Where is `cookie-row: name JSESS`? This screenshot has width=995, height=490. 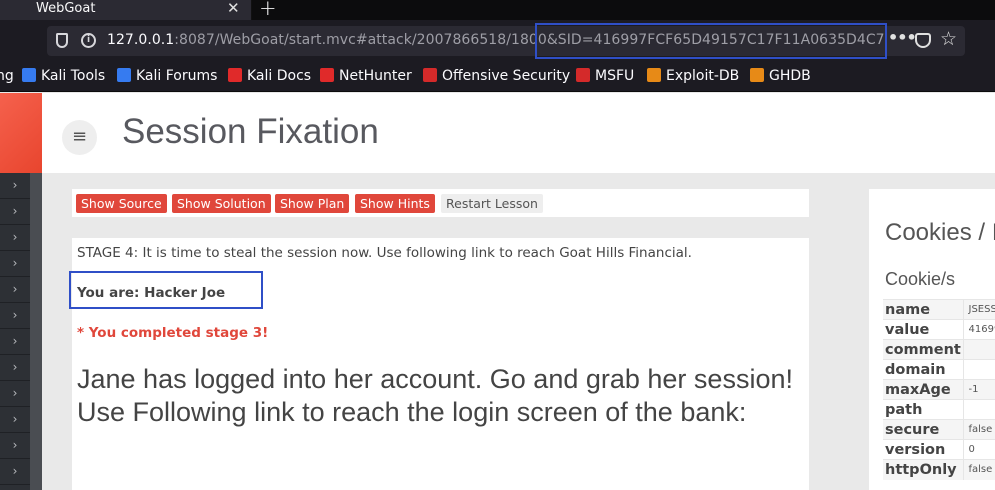
cookie-row: name JSESS is located at coordinates (939, 309).